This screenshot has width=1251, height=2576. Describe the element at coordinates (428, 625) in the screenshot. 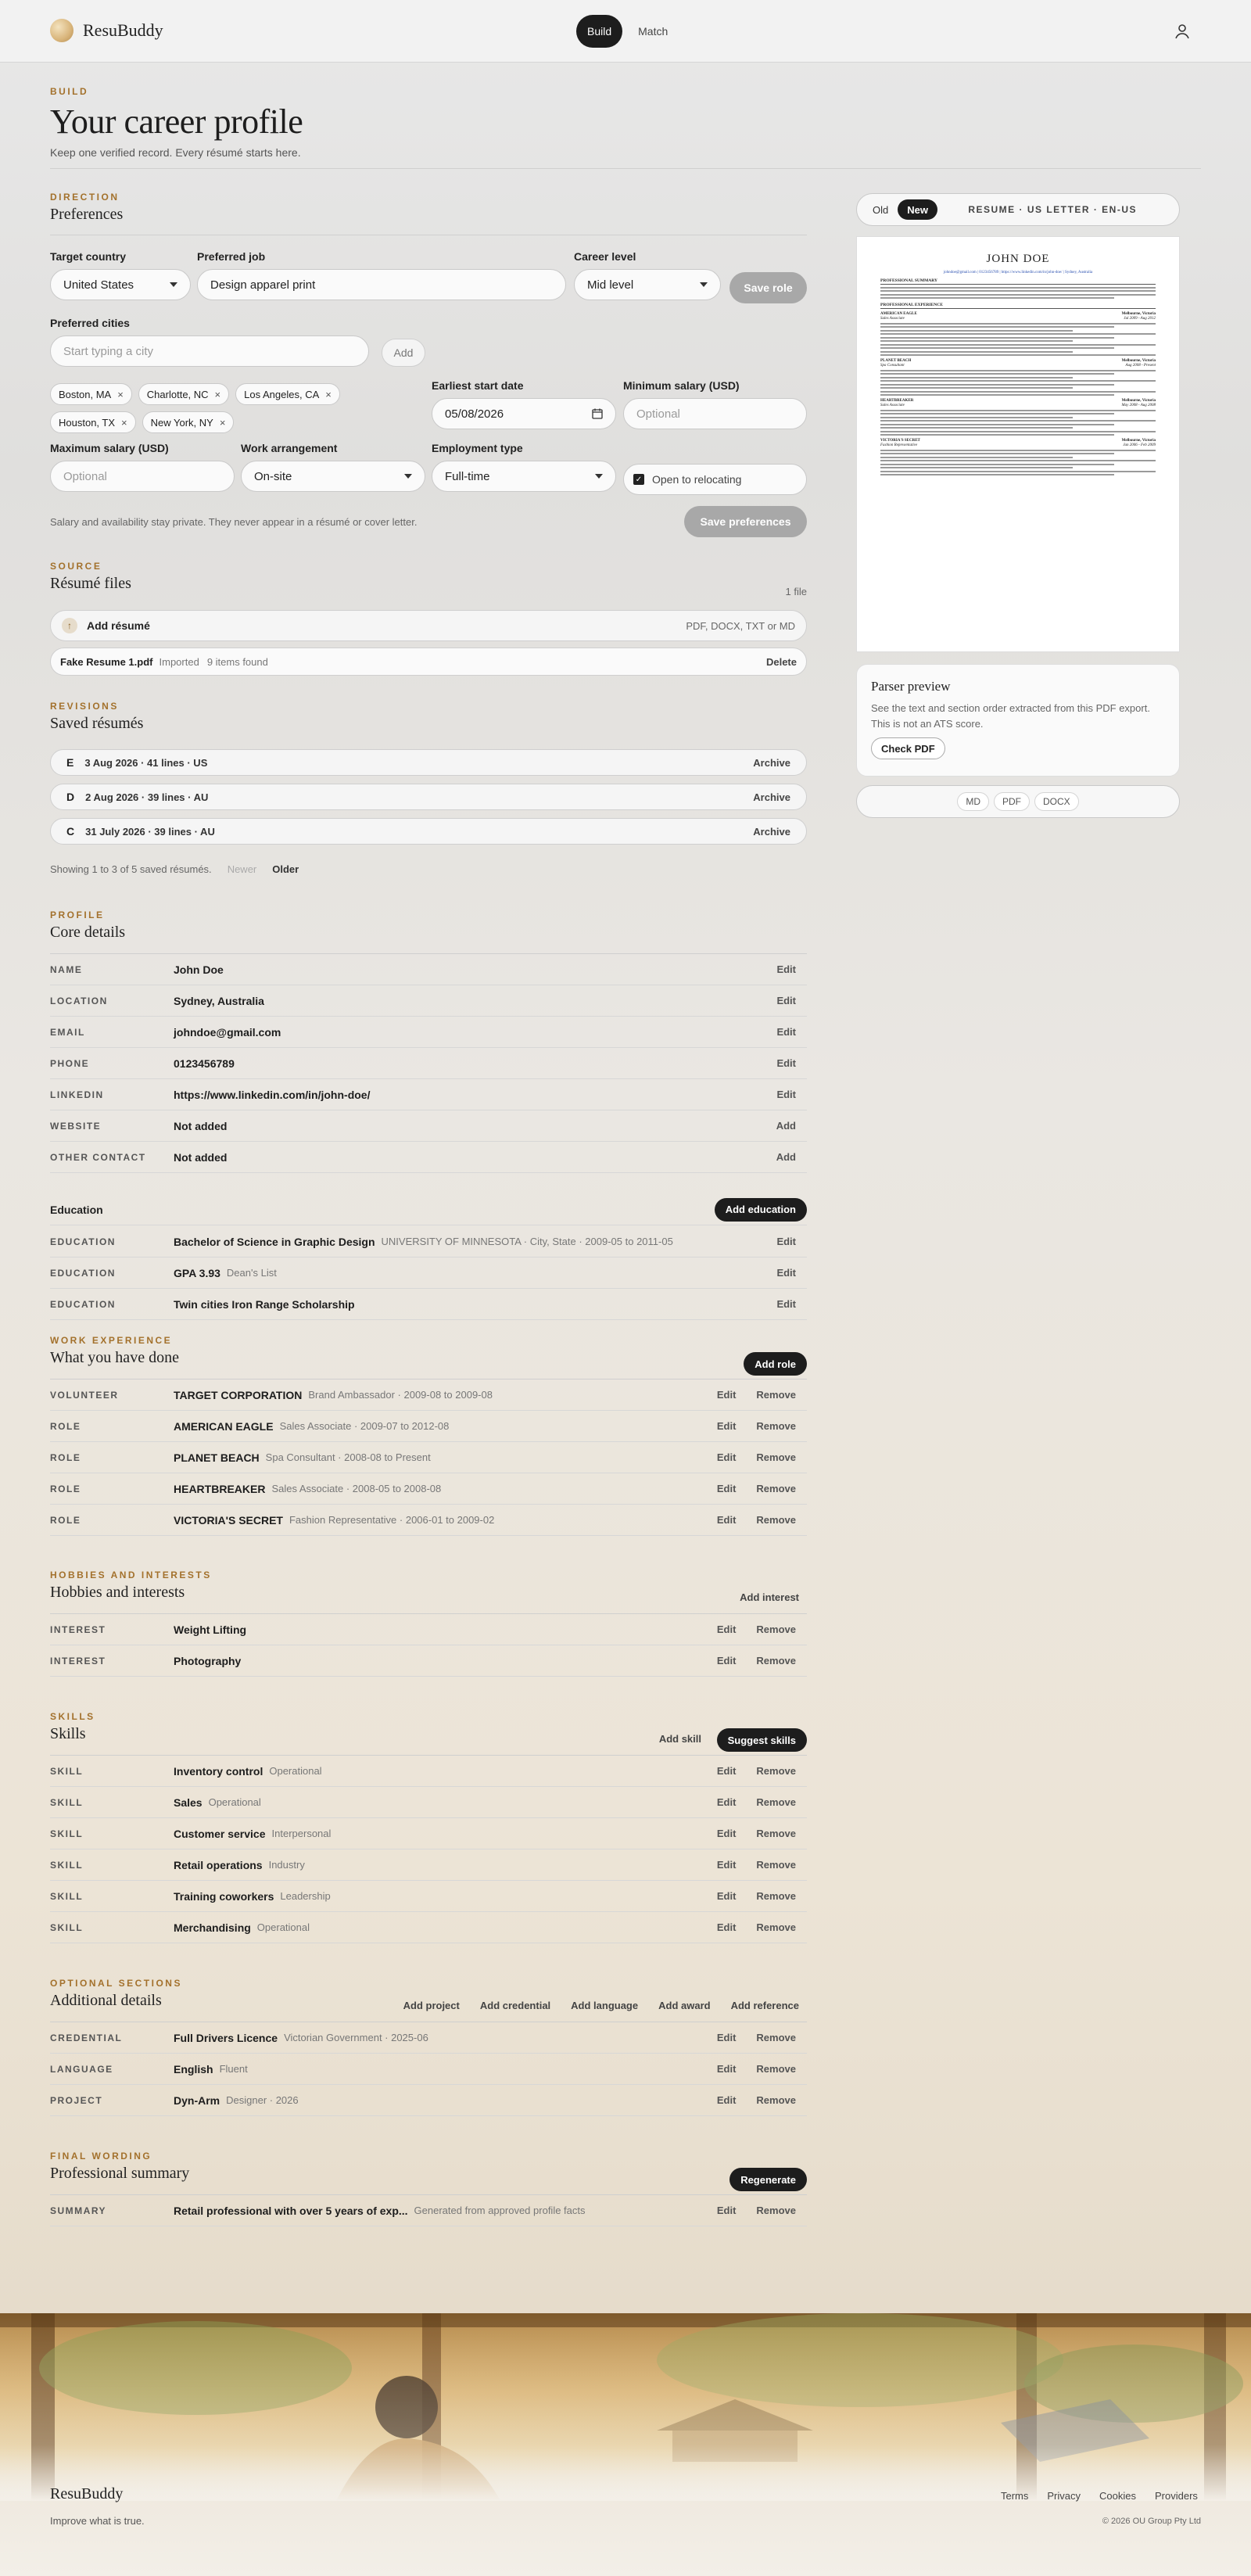

I see `add-resume-dropzone: ↑ Add résumé PDF, DOCX, TXT or MD` at that location.